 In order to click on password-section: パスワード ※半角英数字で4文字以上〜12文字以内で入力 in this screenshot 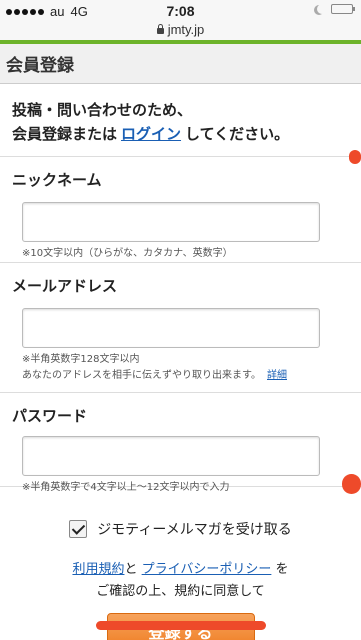, I will do `click(180, 449)`.